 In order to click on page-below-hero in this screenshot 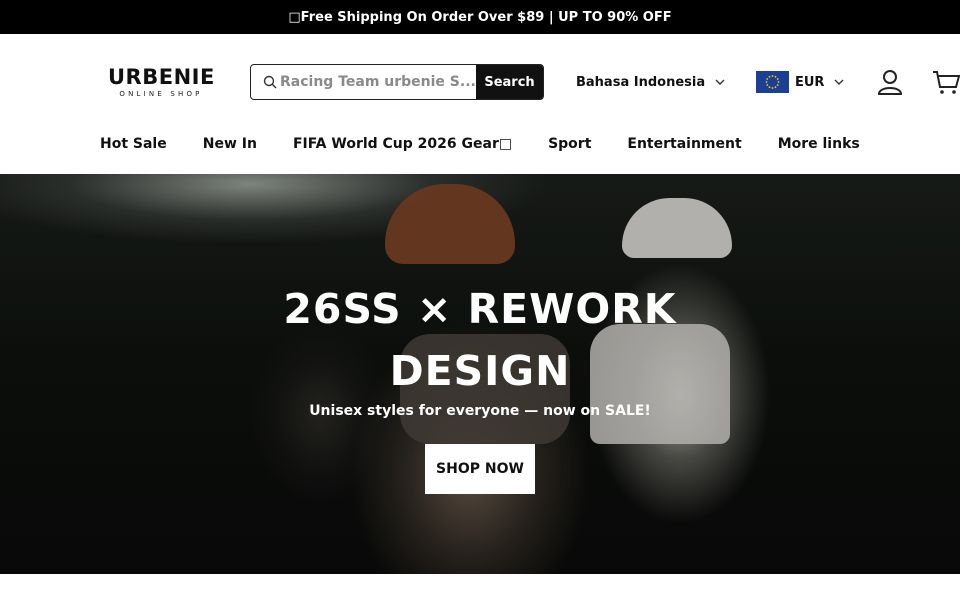, I will do `click(480, 587)`.